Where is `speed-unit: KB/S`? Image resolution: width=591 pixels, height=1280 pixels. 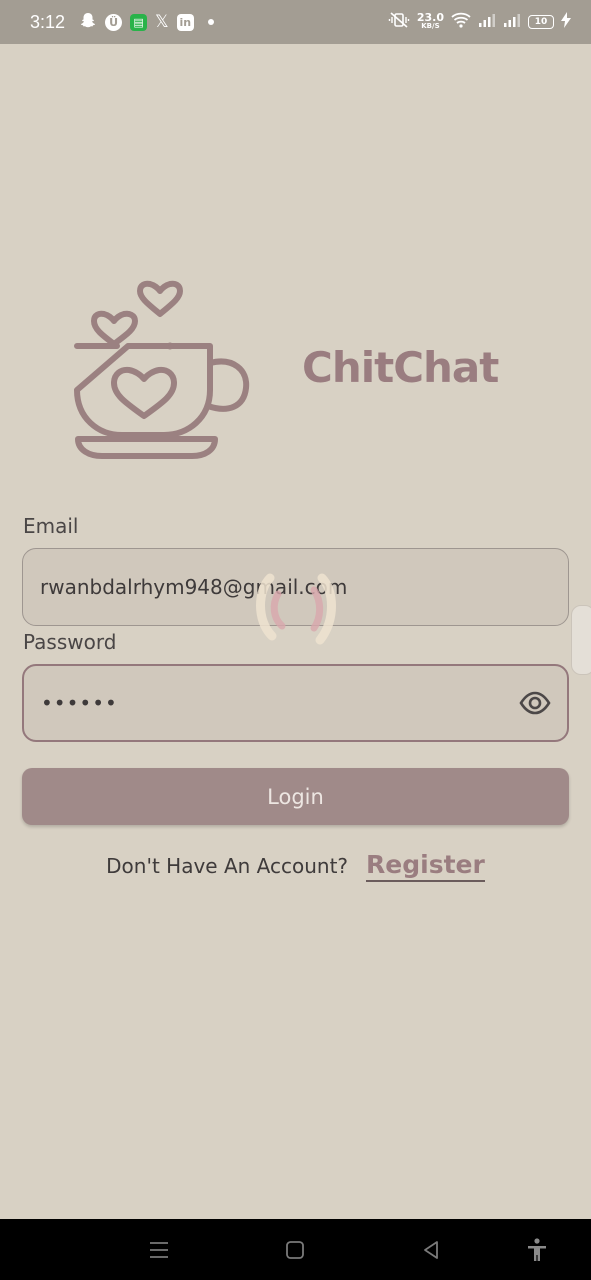 speed-unit: KB/S is located at coordinates (430, 26).